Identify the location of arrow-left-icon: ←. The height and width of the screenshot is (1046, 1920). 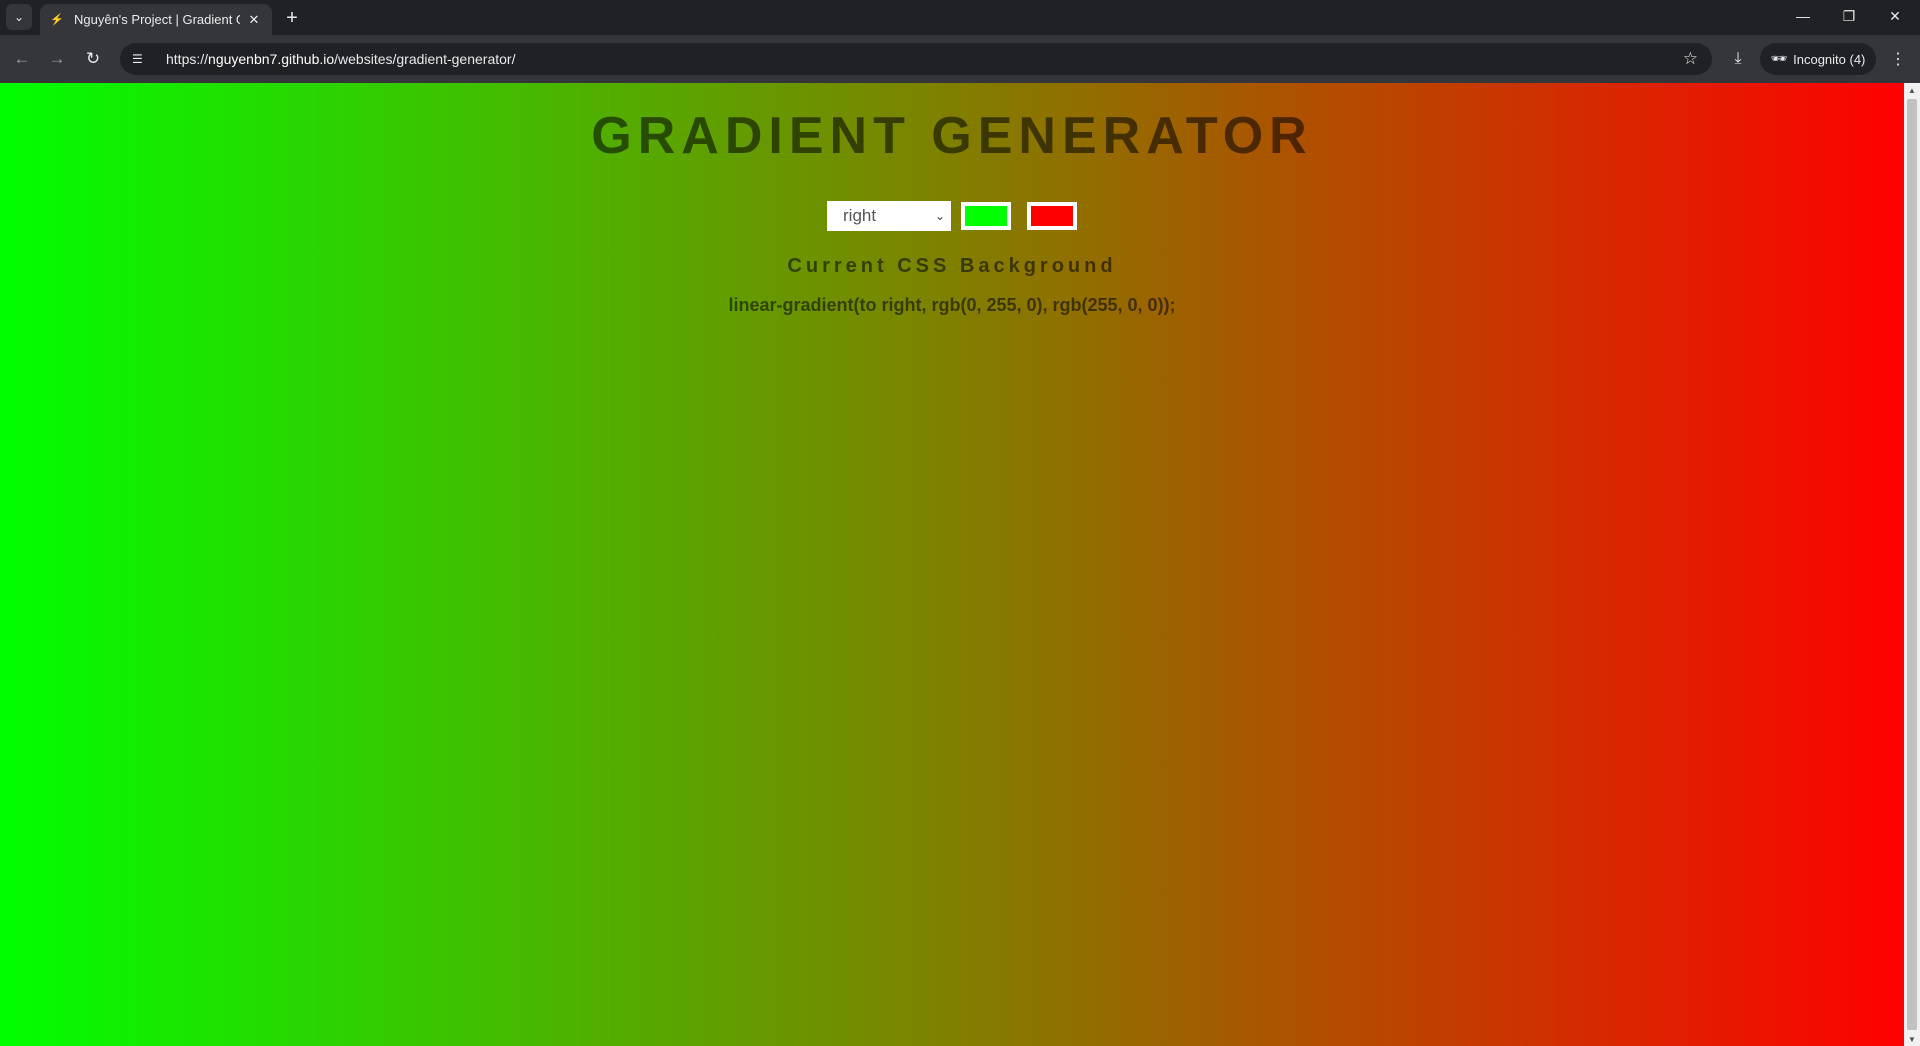
(22, 58).